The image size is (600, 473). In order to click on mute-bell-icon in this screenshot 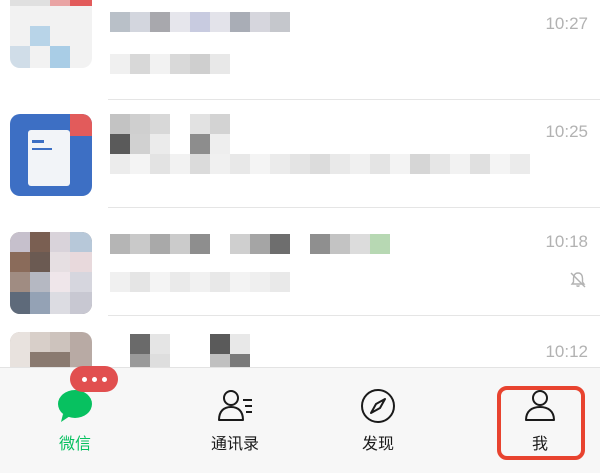, I will do `click(578, 280)`.